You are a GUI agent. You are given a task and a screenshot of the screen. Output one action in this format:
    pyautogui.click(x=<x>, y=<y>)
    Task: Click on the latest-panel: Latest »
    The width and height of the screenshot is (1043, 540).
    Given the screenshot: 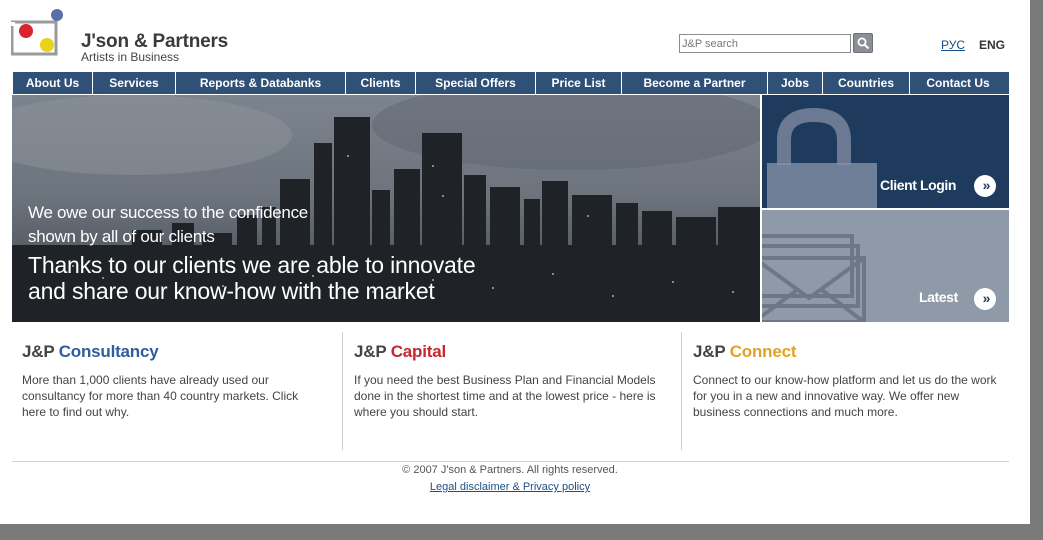 What is the action you would take?
    pyautogui.click(x=885, y=266)
    